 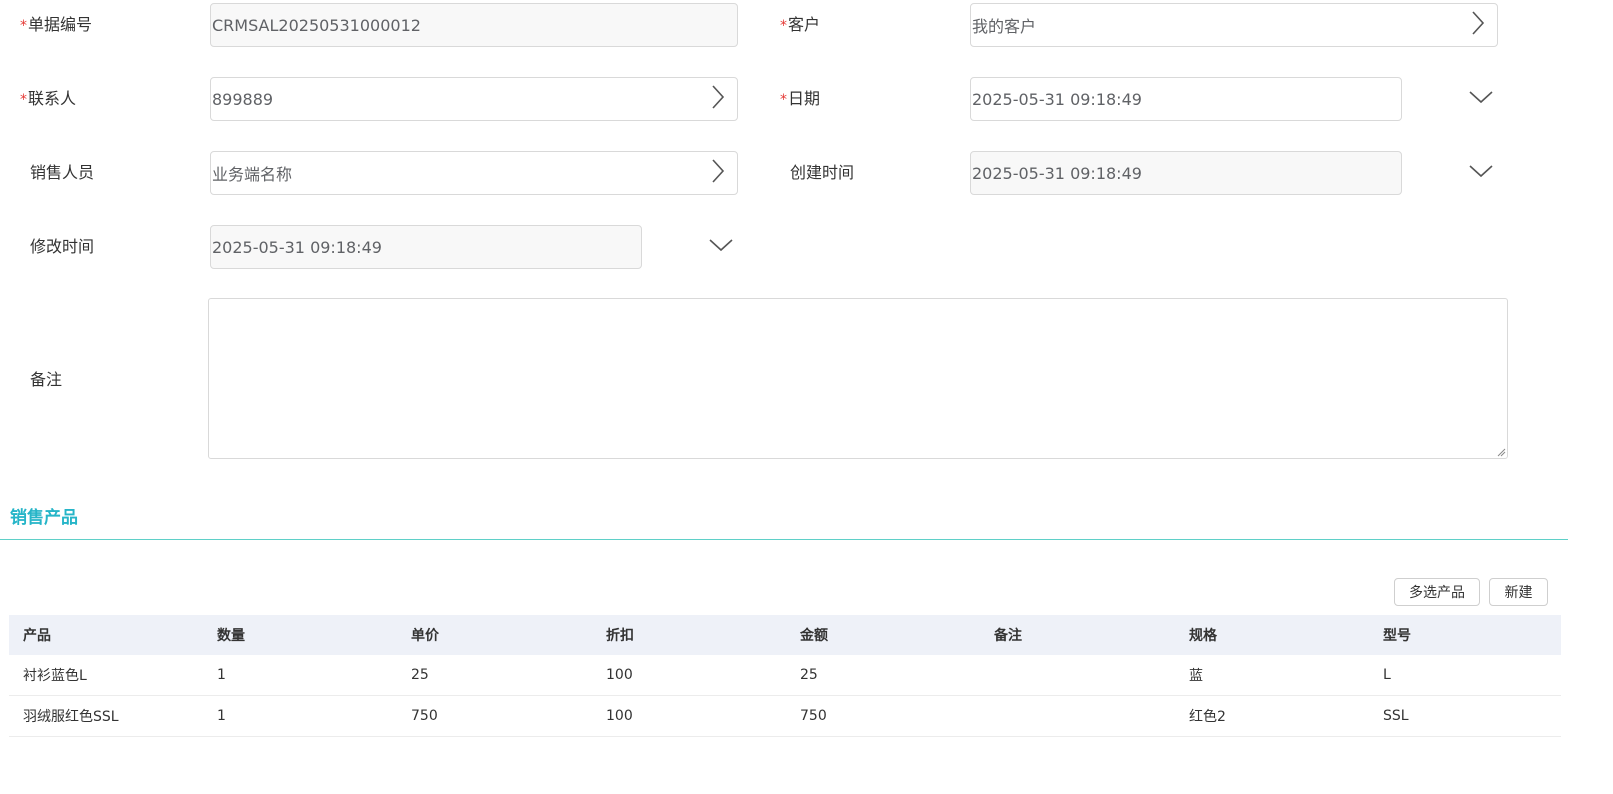 What do you see at coordinates (494, 635) in the screenshot?
I see `column-header-unit-price: 单价` at bounding box center [494, 635].